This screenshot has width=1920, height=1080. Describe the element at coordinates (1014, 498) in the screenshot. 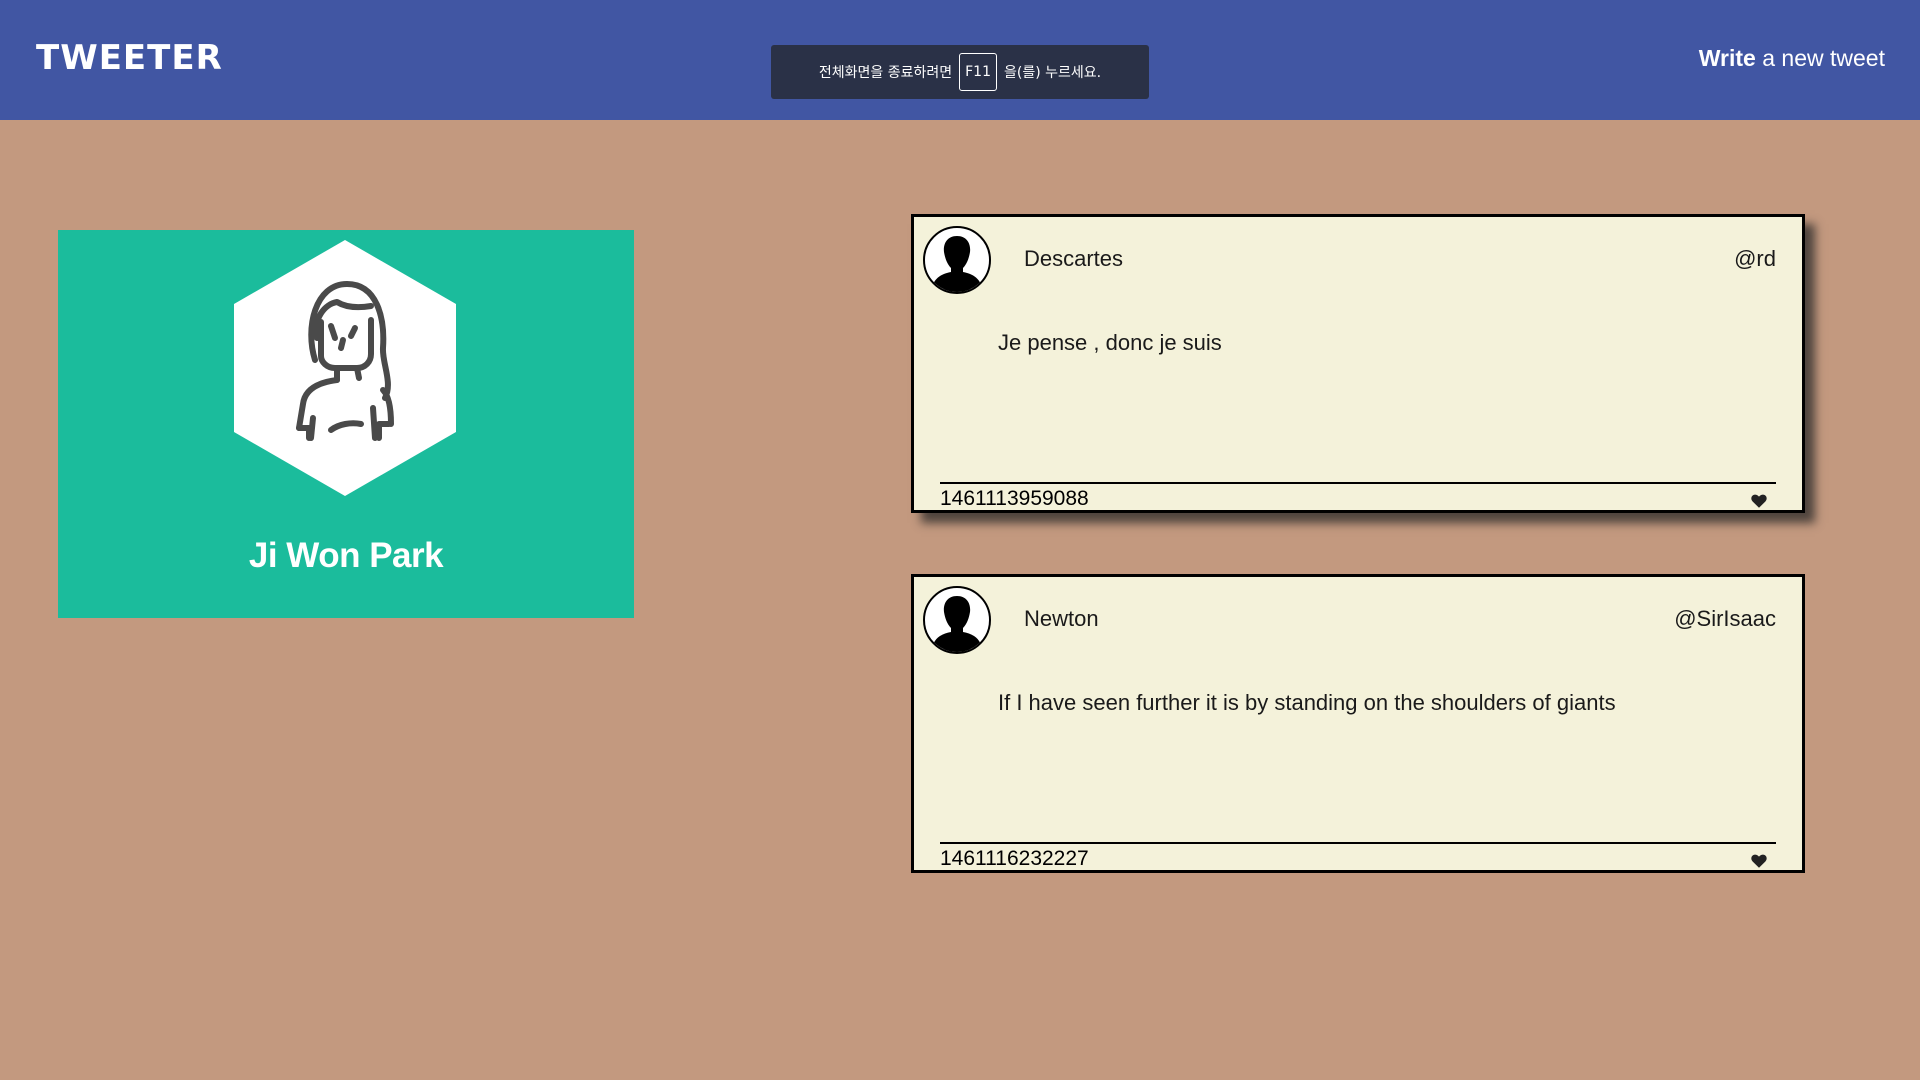

I see `tweet-timestamp: 1461113959088` at that location.